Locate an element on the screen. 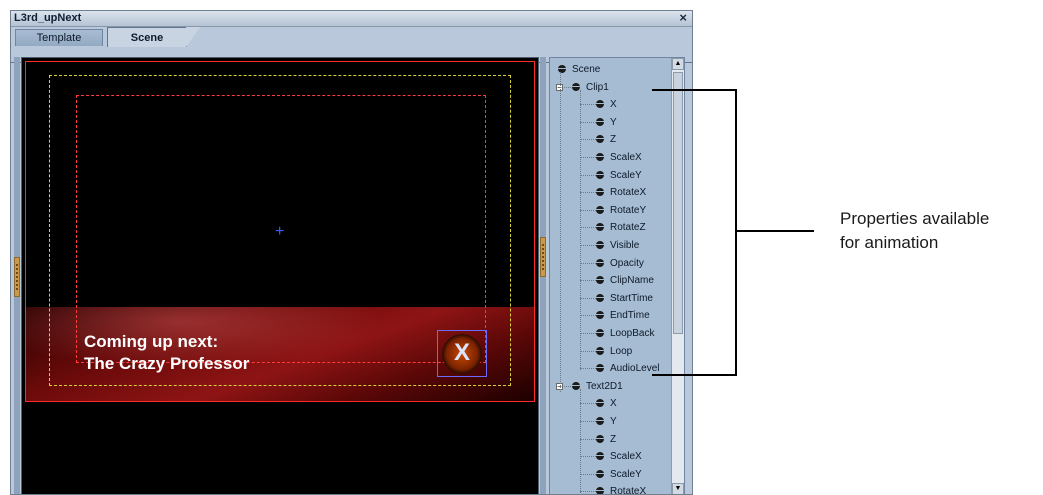 This screenshot has width=1043, height=495. tree-node-label: EndTime is located at coordinates (630, 316).